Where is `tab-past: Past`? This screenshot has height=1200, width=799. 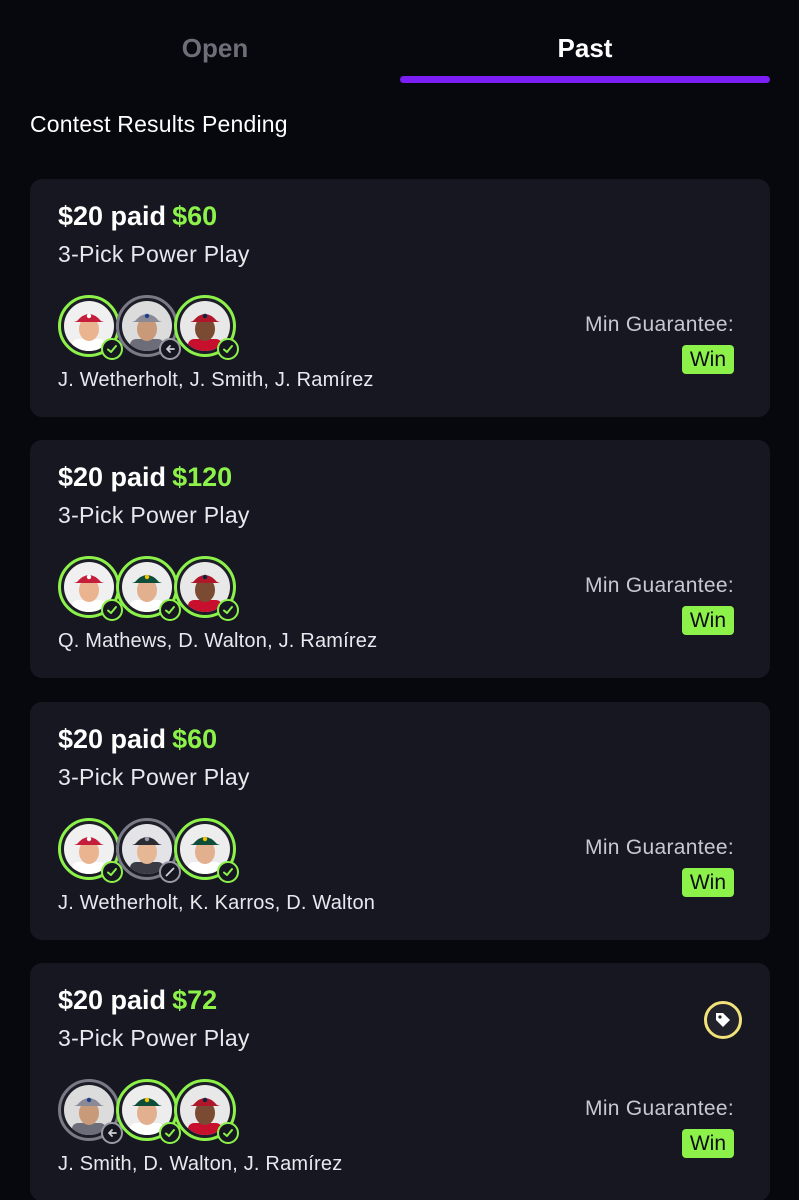
tab-past: Past is located at coordinates (585, 50).